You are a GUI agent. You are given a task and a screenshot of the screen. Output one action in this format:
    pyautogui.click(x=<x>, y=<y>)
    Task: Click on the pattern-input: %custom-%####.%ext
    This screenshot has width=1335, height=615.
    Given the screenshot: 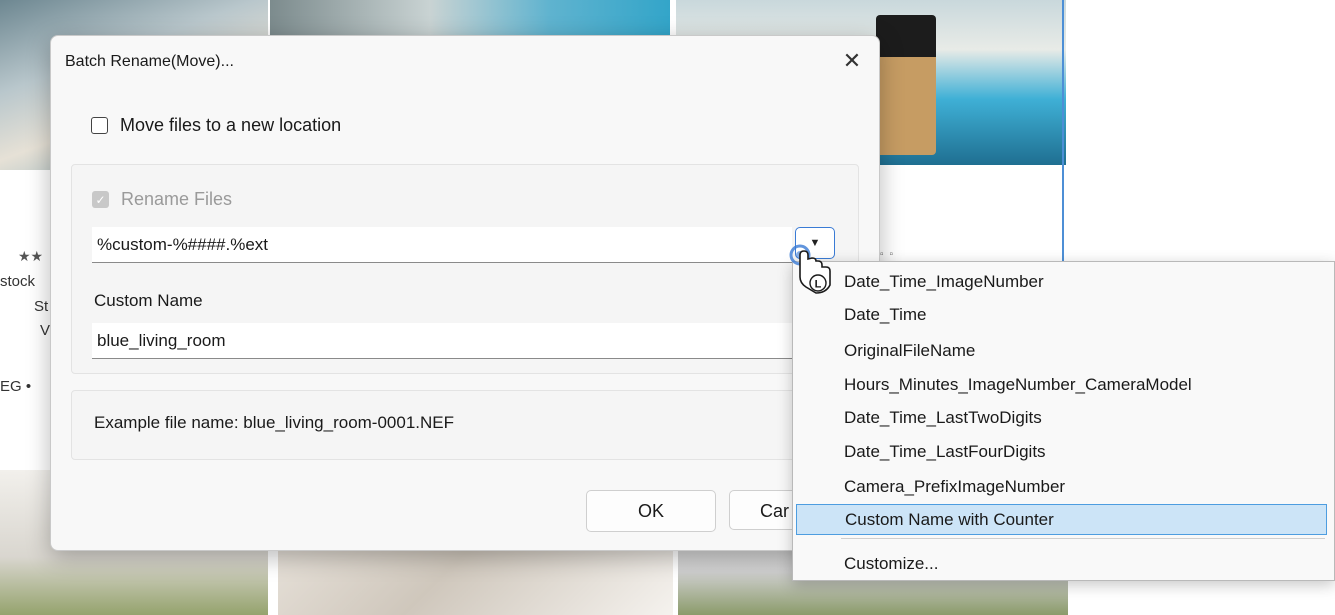 What is the action you would take?
    pyautogui.click(x=442, y=245)
    